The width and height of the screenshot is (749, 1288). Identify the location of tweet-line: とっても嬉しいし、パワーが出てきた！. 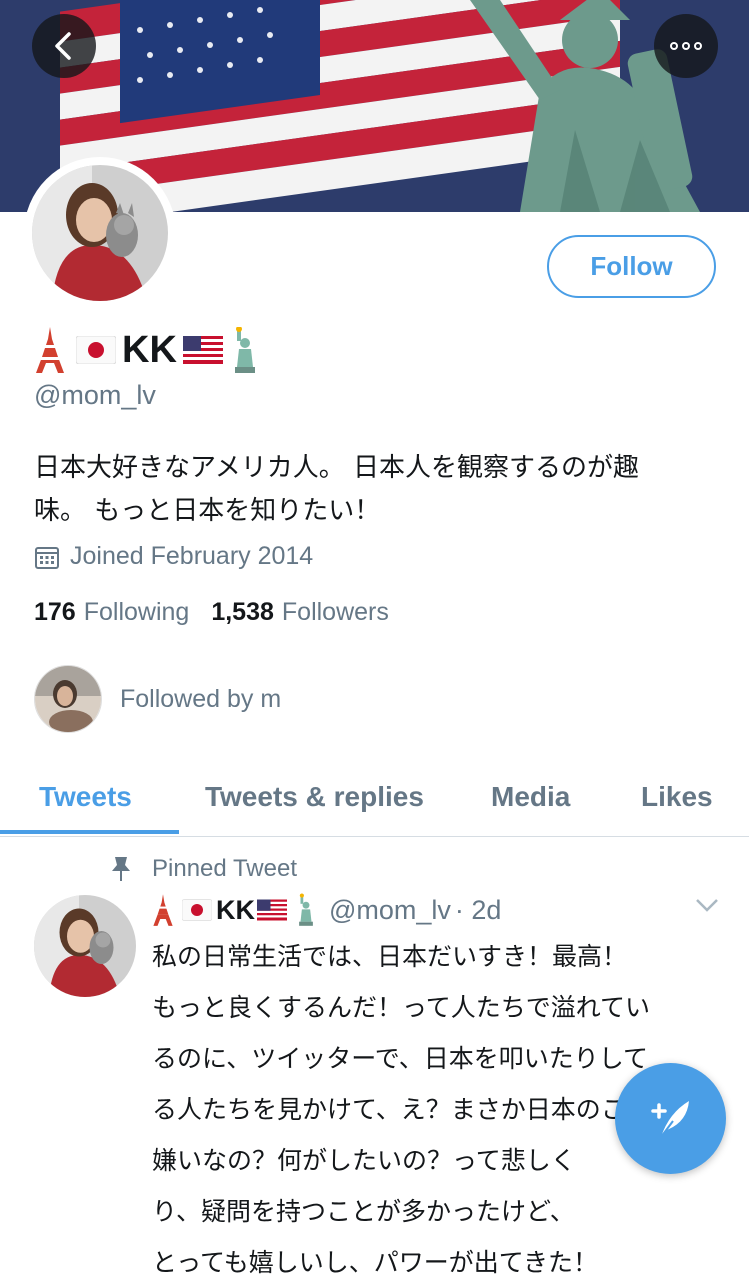
(375, 1262).